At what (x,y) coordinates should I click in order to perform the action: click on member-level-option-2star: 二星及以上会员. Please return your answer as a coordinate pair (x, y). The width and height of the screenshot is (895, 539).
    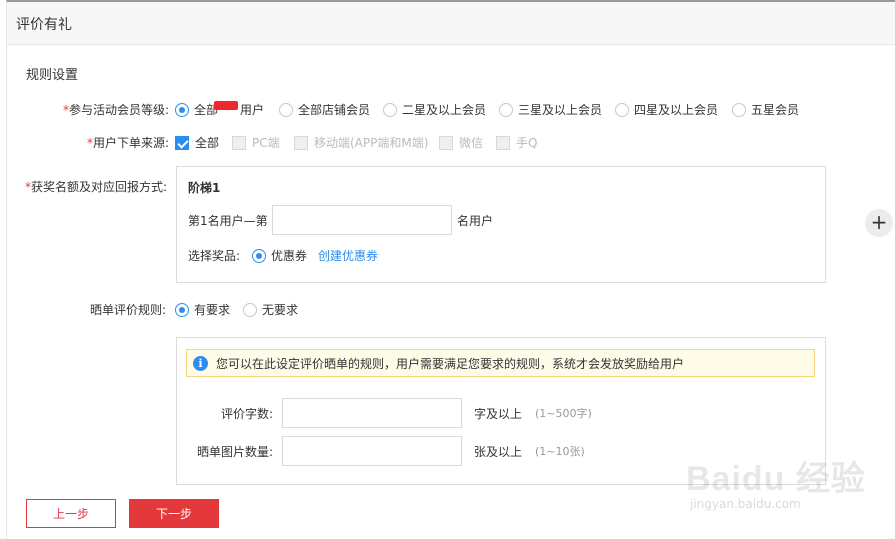
    Looking at the image, I should click on (434, 109).